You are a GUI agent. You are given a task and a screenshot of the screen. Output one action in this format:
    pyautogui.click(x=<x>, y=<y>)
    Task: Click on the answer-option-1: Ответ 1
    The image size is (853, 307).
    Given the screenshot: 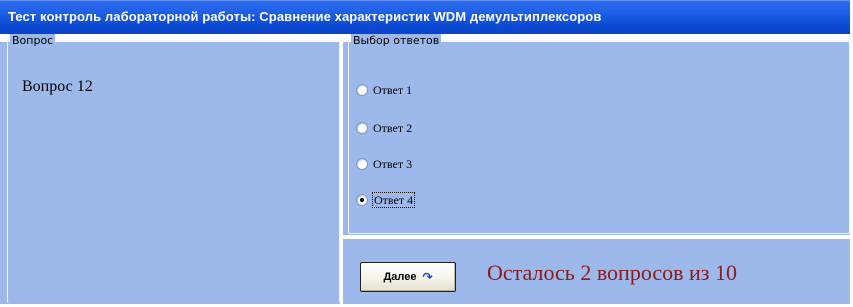 What is the action you would take?
    pyautogui.click(x=384, y=90)
    